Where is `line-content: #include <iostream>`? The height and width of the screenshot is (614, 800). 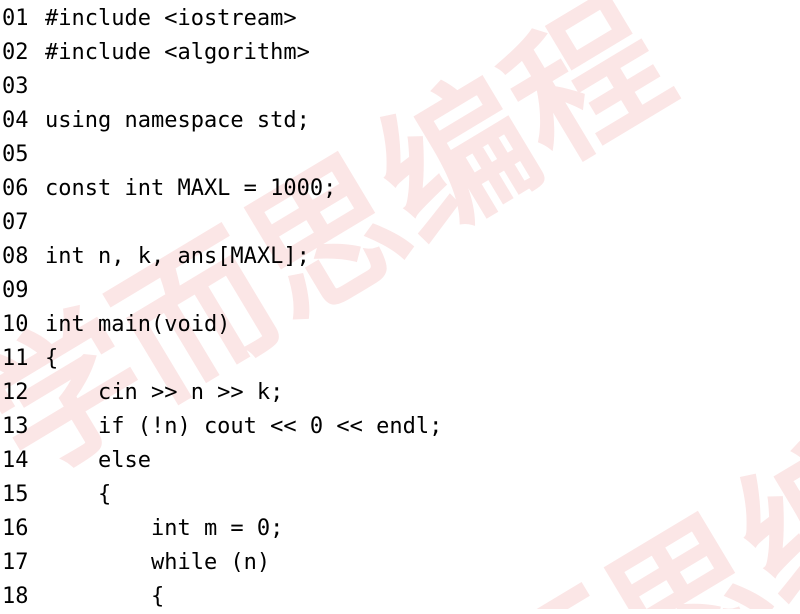
line-content: #include <iostream> is located at coordinates (171, 18).